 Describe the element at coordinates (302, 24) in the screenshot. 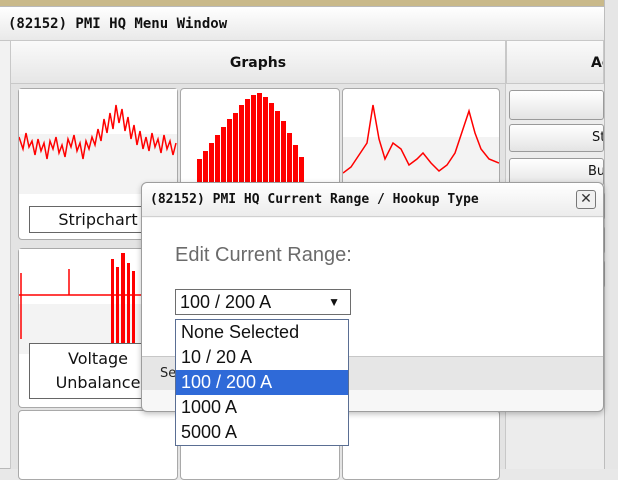

I see `window-title: (82152) PMI HQ Menu Window` at that location.